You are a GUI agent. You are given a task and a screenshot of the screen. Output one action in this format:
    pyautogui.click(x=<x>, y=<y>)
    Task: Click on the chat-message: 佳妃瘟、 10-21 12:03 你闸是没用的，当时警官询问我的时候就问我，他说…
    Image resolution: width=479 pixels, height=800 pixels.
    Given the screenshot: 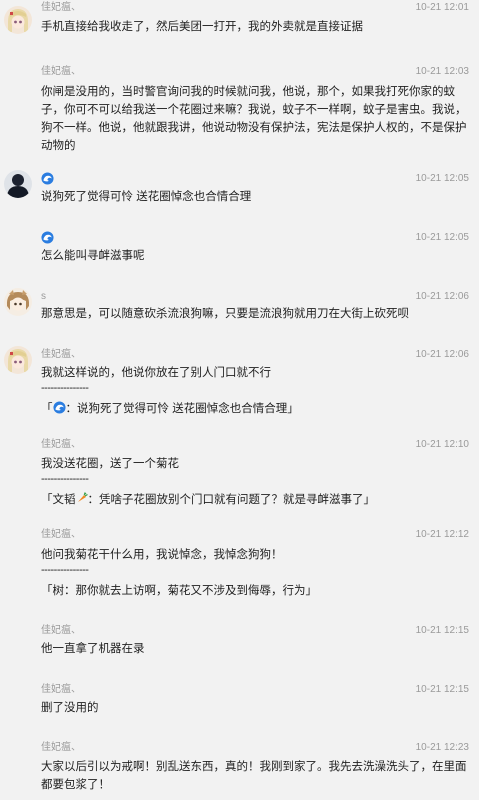 What is the action you would take?
    pyautogui.click(x=239, y=107)
    